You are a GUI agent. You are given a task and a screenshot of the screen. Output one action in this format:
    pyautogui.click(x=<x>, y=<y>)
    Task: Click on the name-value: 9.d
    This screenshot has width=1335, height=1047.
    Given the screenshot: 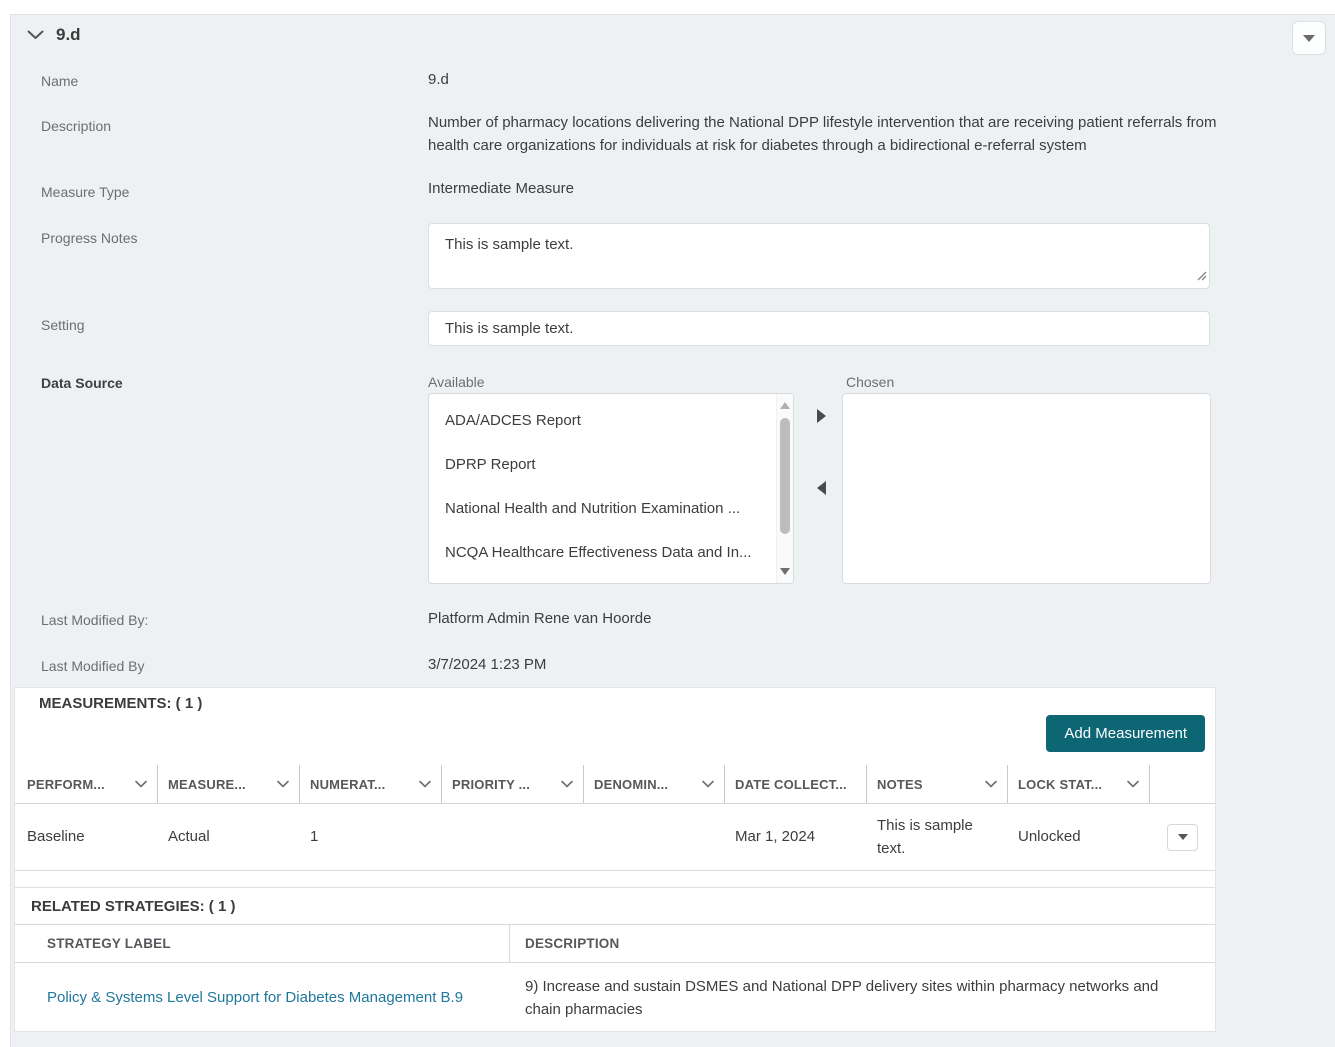 What is the action you would take?
    pyautogui.click(x=438, y=79)
    